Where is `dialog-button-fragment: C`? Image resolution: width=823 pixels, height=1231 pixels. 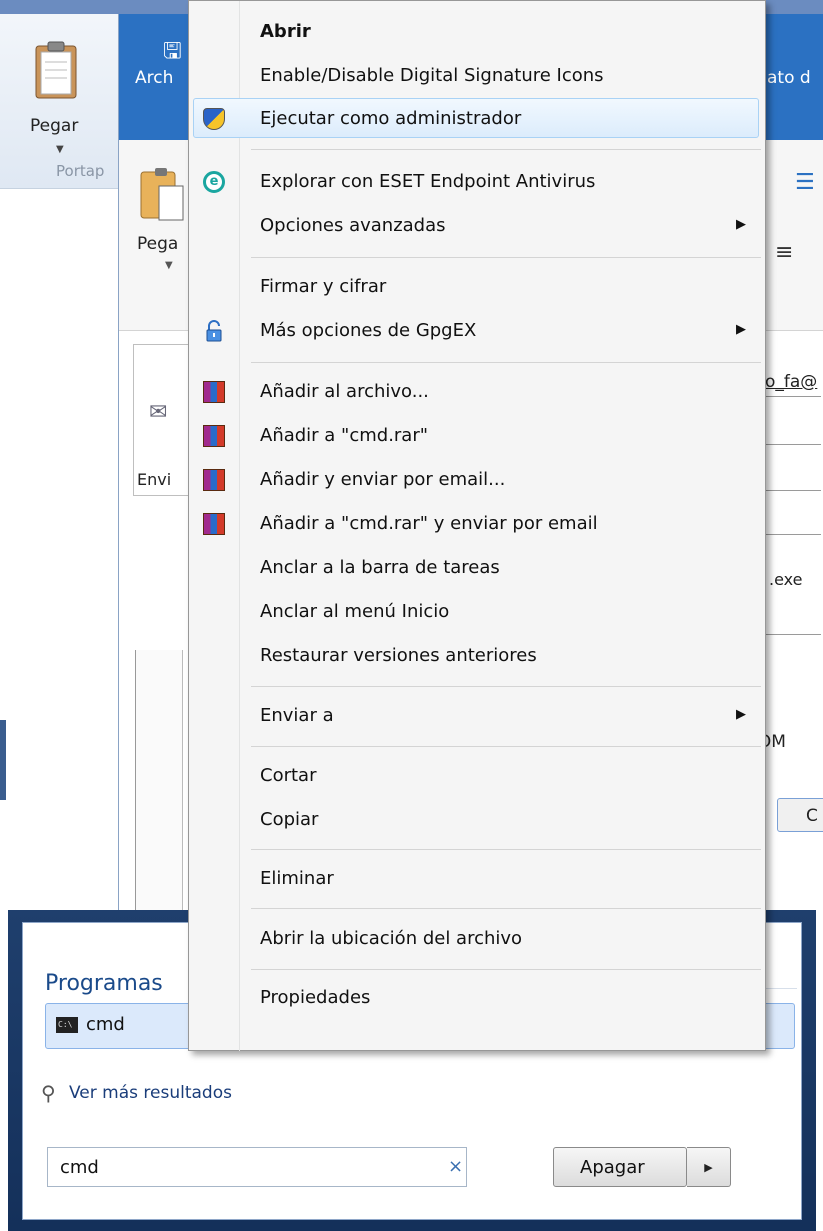 dialog-button-fragment: C is located at coordinates (800, 815).